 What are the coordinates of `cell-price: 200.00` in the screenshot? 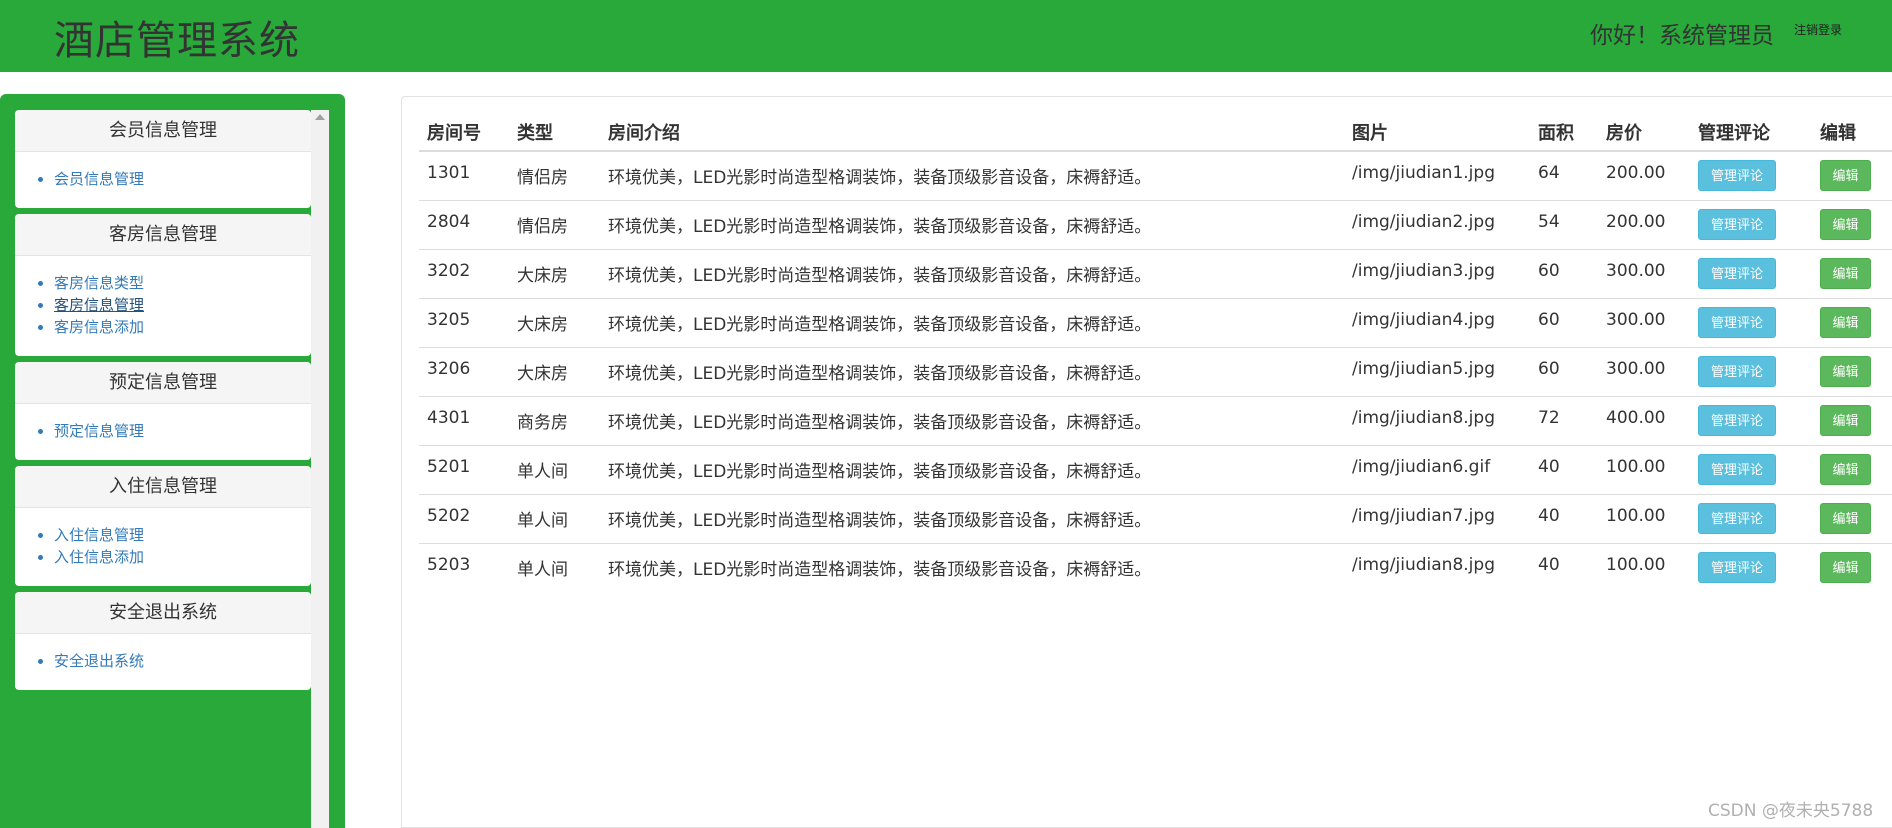 It's located at (1644, 224).